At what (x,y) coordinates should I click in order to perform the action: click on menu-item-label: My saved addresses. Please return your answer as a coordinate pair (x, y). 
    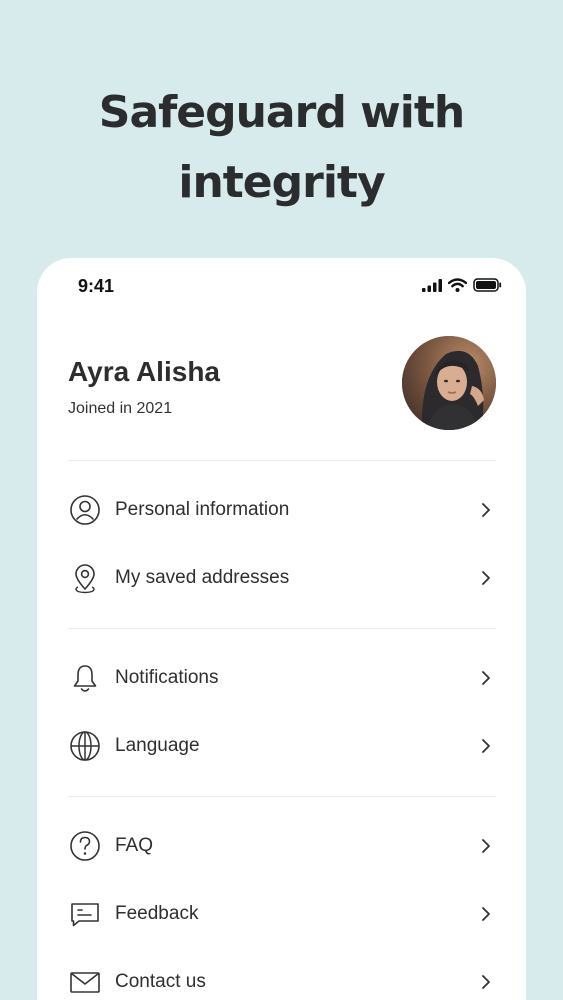
    Looking at the image, I should click on (202, 577).